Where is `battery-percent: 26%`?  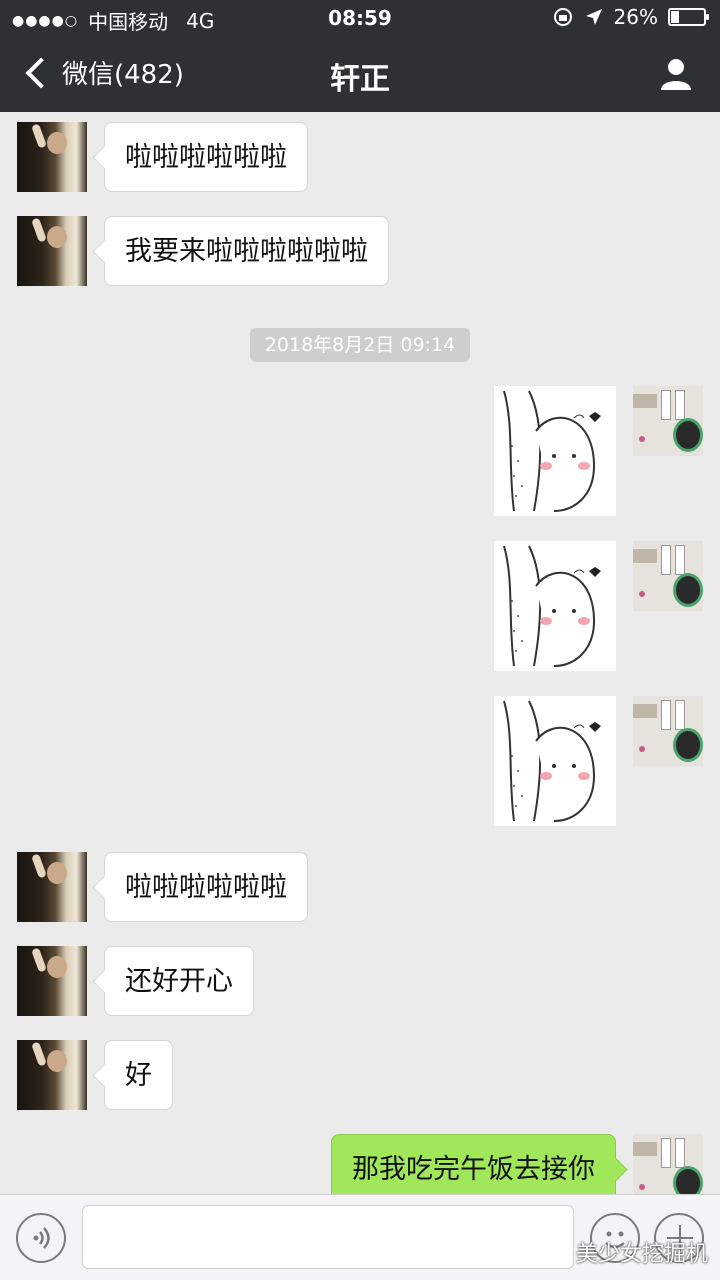 battery-percent: 26% is located at coordinates (635, 17).